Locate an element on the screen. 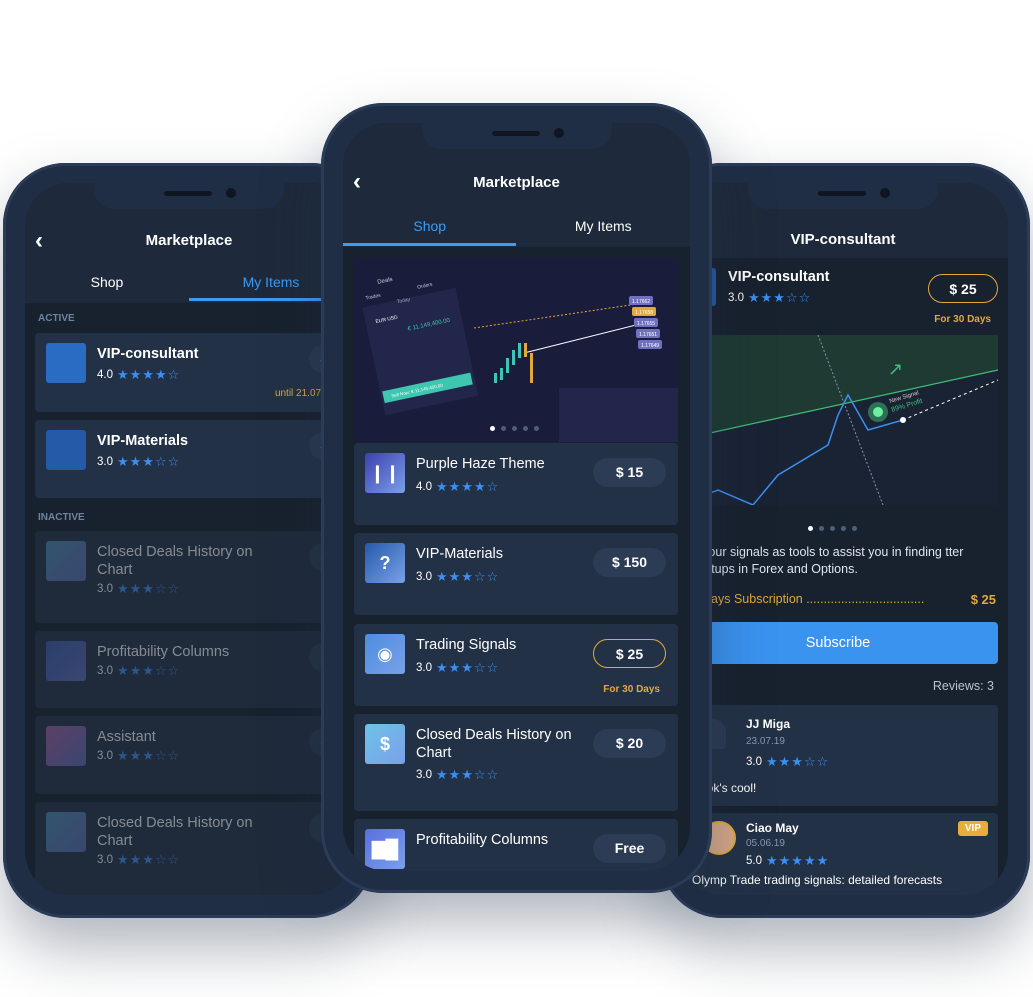  tab-my-items: My Items is located at coordinates (604, 226).